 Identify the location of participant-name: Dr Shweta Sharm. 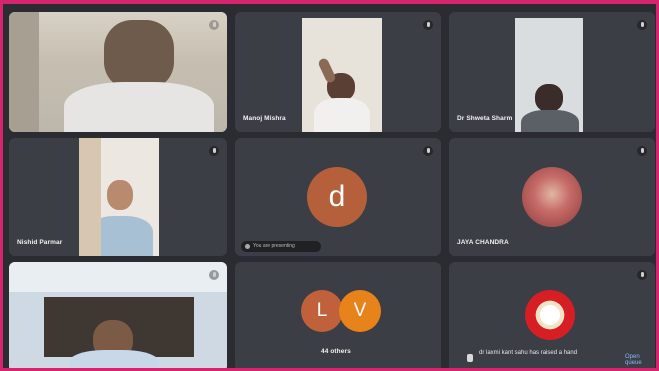
(485, 118).